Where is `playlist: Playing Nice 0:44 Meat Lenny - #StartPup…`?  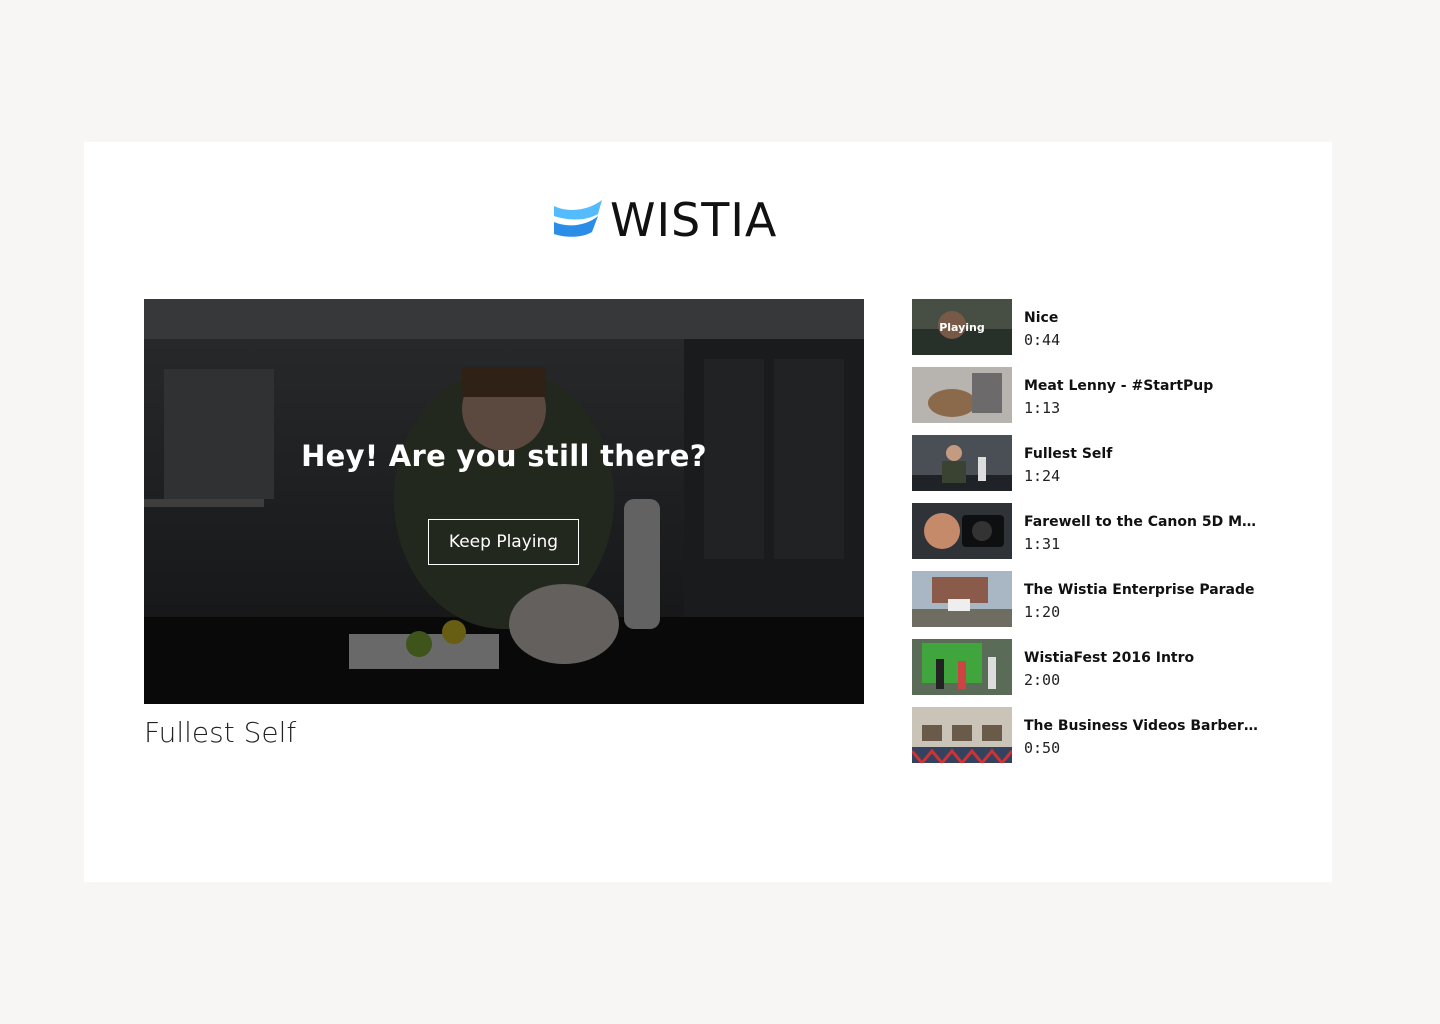
playlist: Playing Nice 0:44 Meat Lenny - #StartPup… is located at coordinates (1092, 537).